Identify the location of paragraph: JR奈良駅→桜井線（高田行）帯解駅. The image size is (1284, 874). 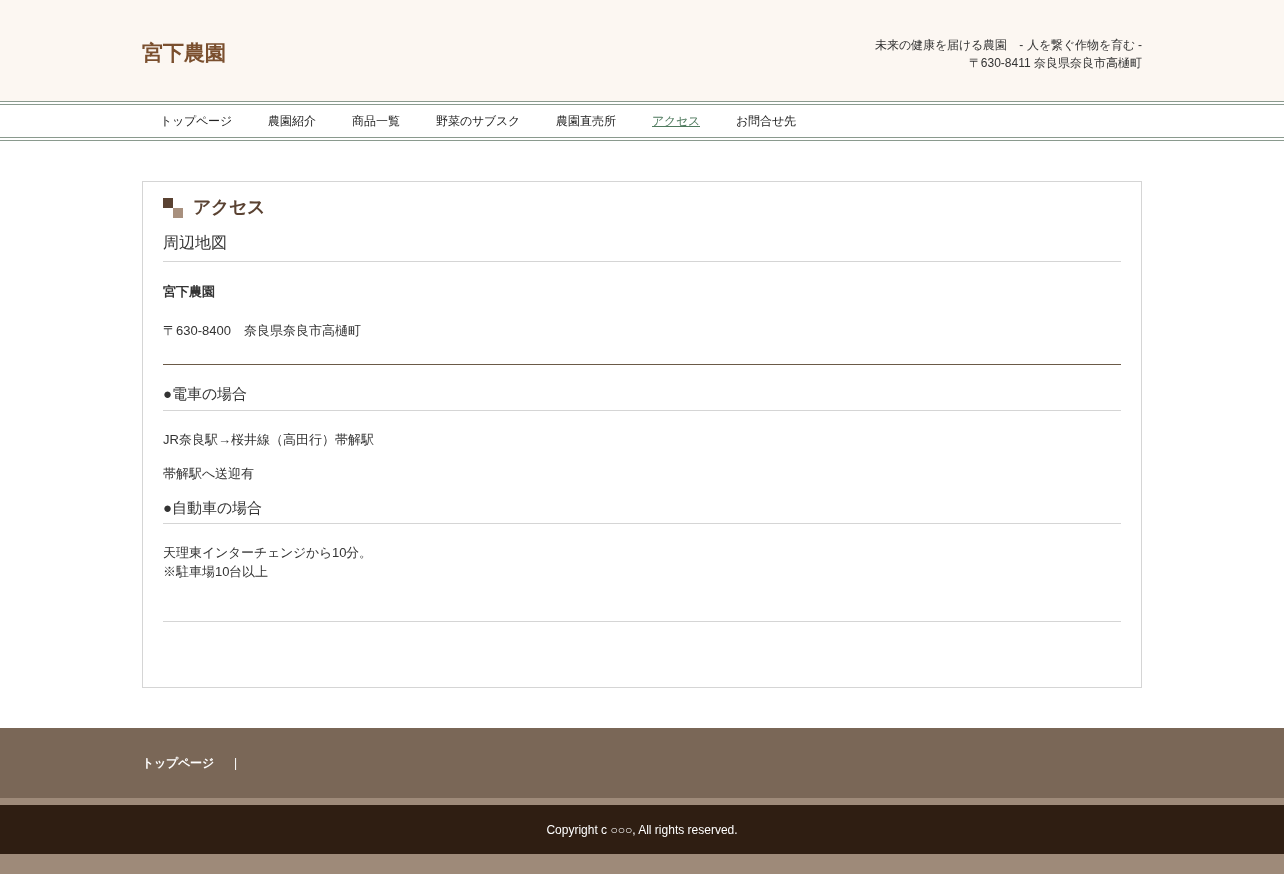
(269, 439).